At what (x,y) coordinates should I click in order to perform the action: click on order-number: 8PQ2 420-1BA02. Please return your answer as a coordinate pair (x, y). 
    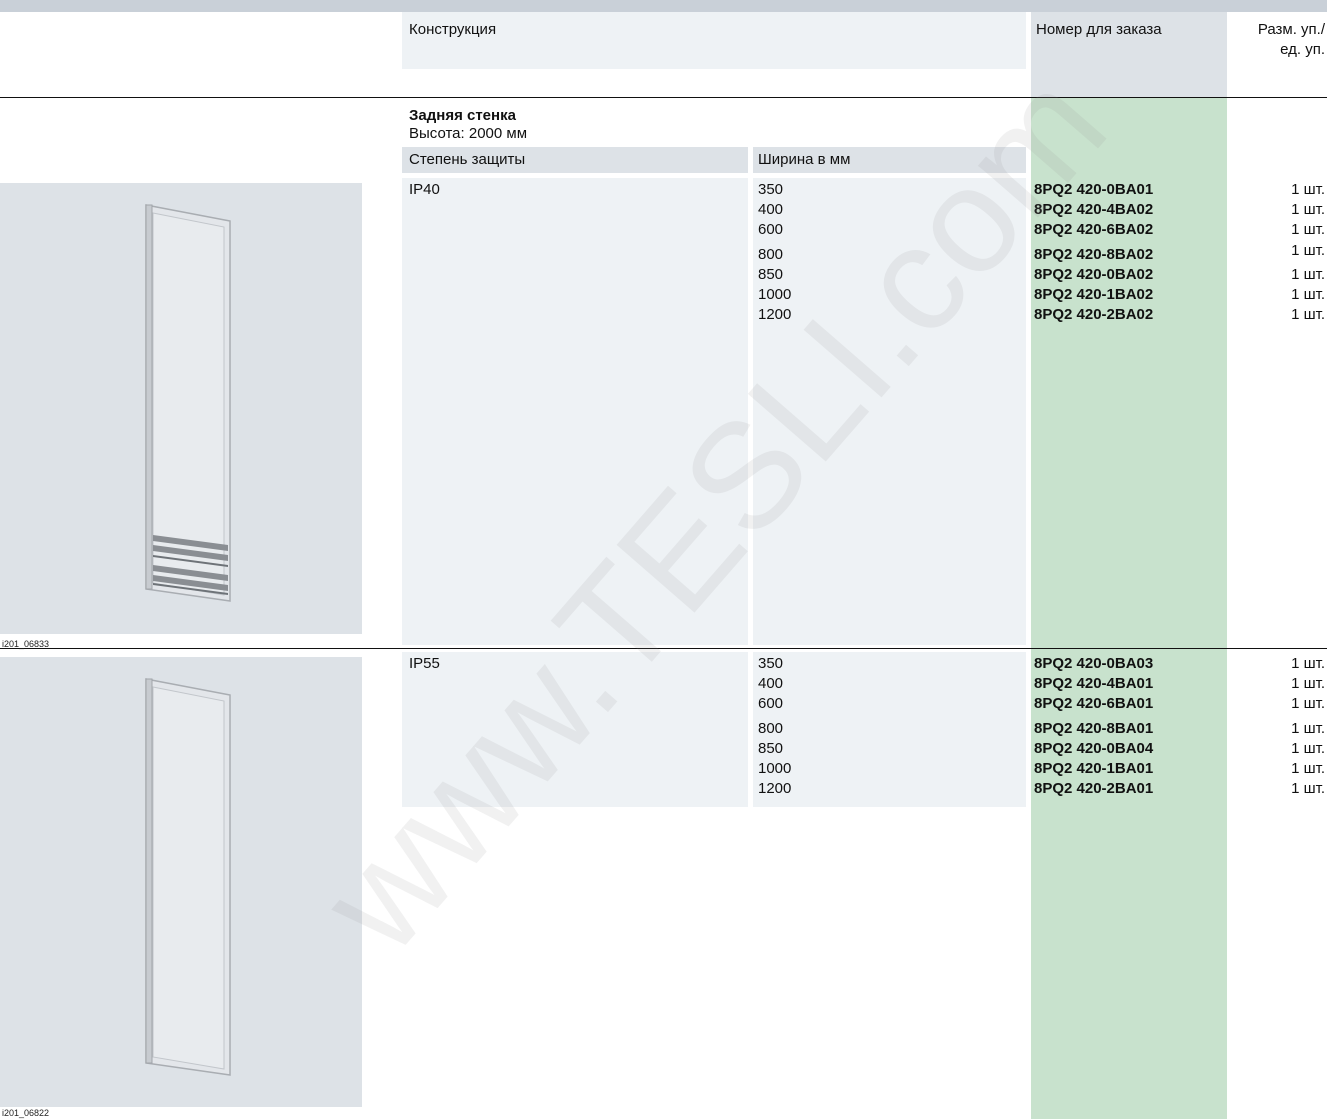
    Looking at the image, I should click on (1094, 294).